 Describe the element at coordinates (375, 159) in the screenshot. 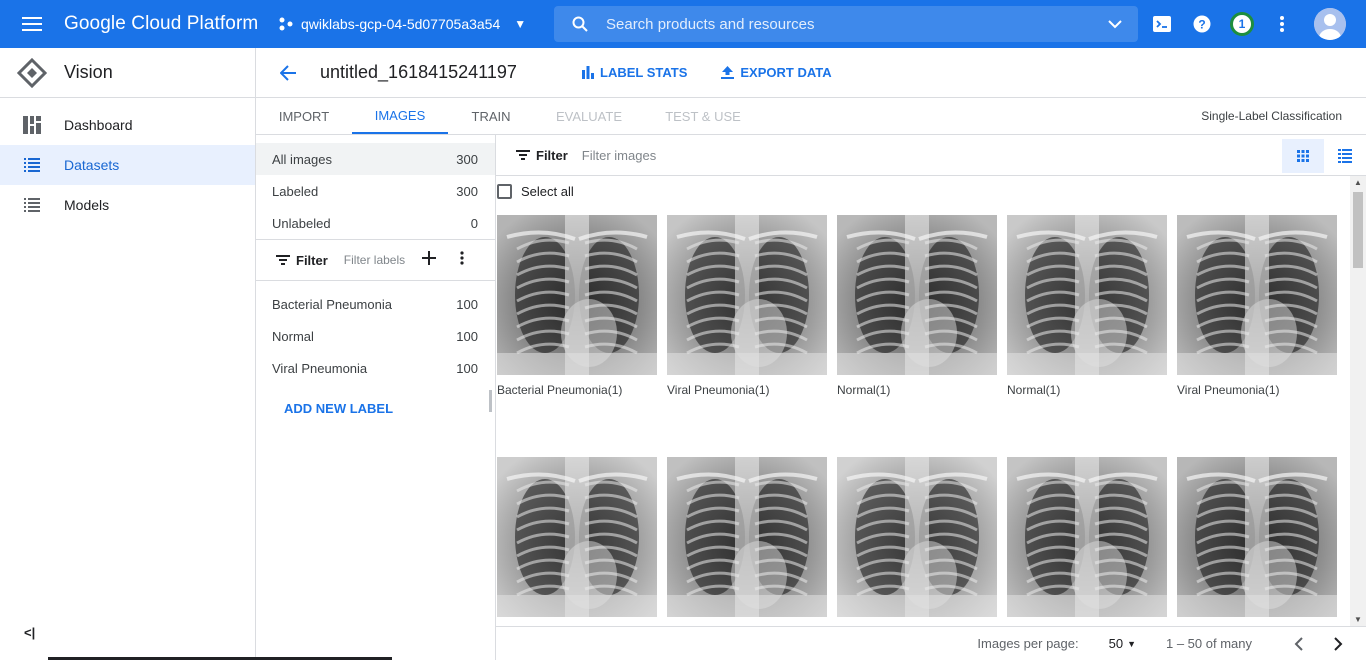

I see `filter-all-images: All images 300` at that location.